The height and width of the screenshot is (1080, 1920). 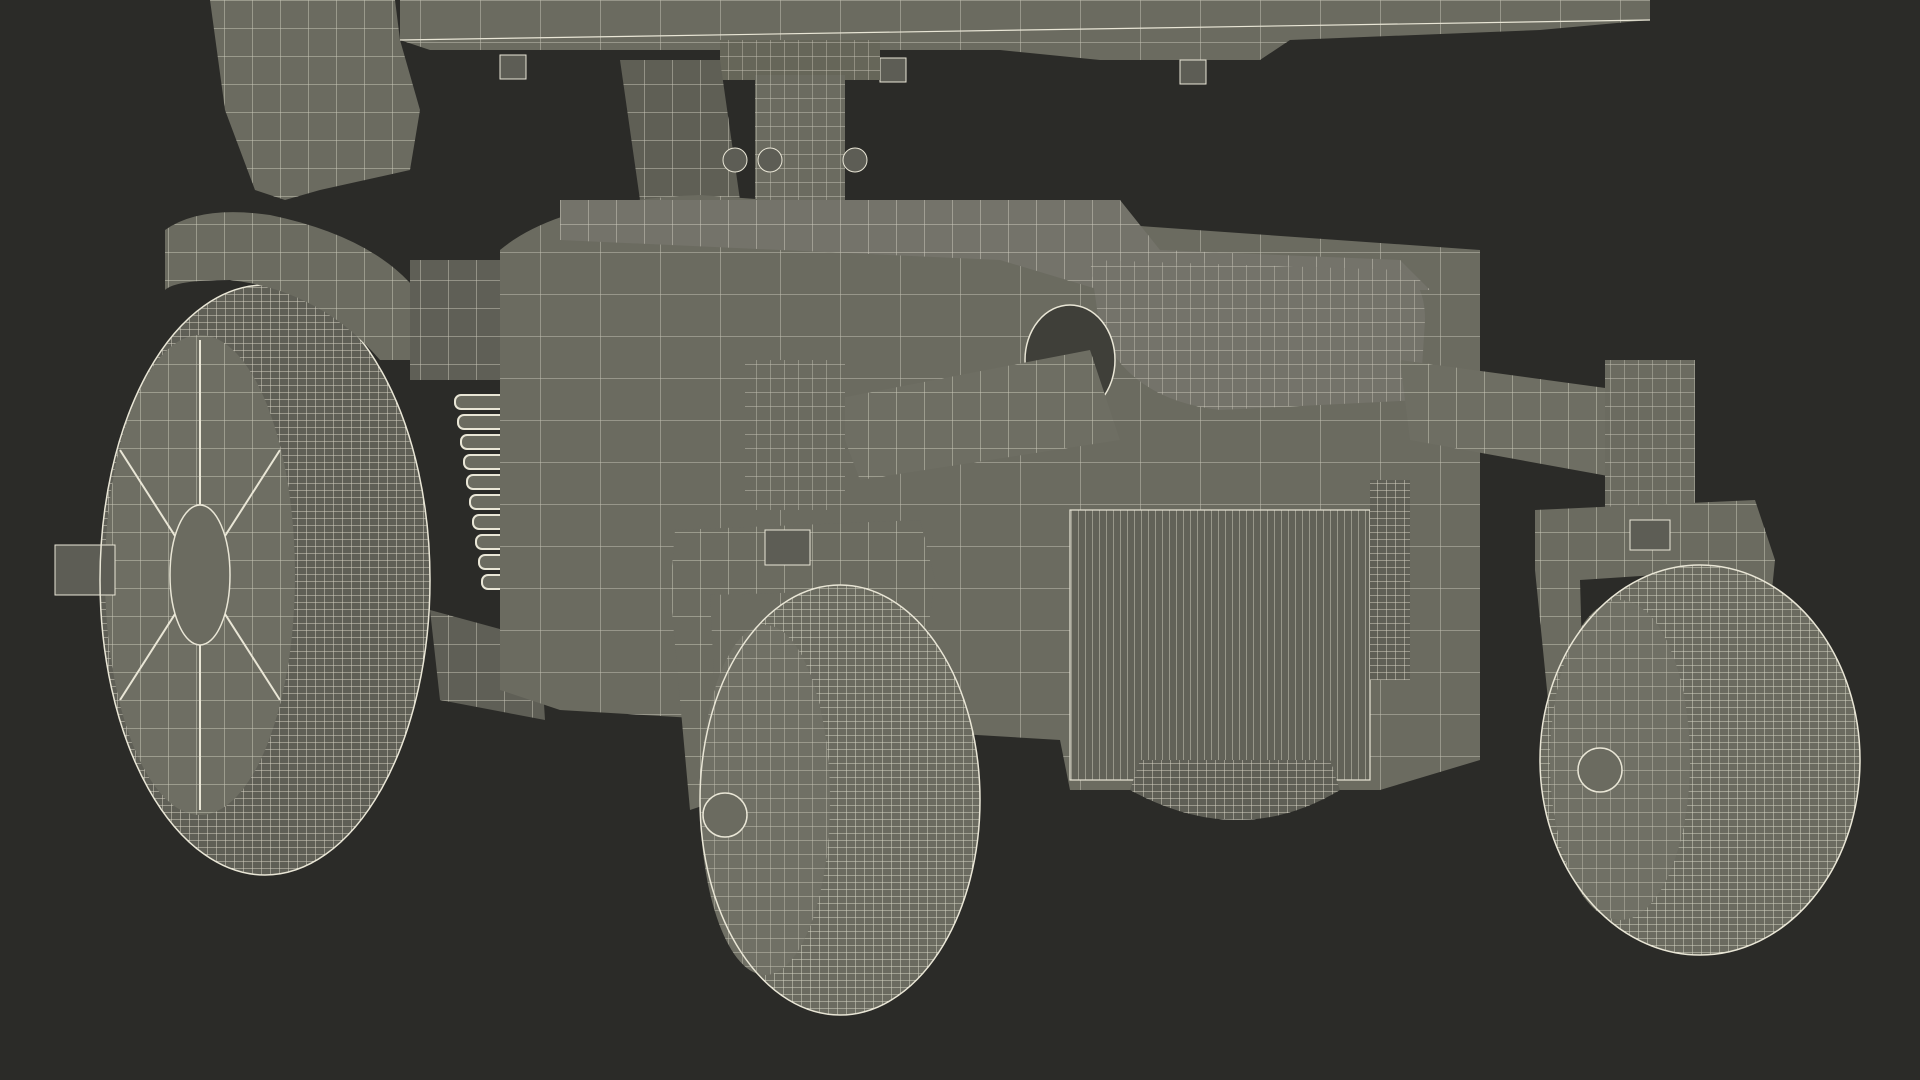 I want to click on rear-drive-wheel-left, so click(x=242, y=580).